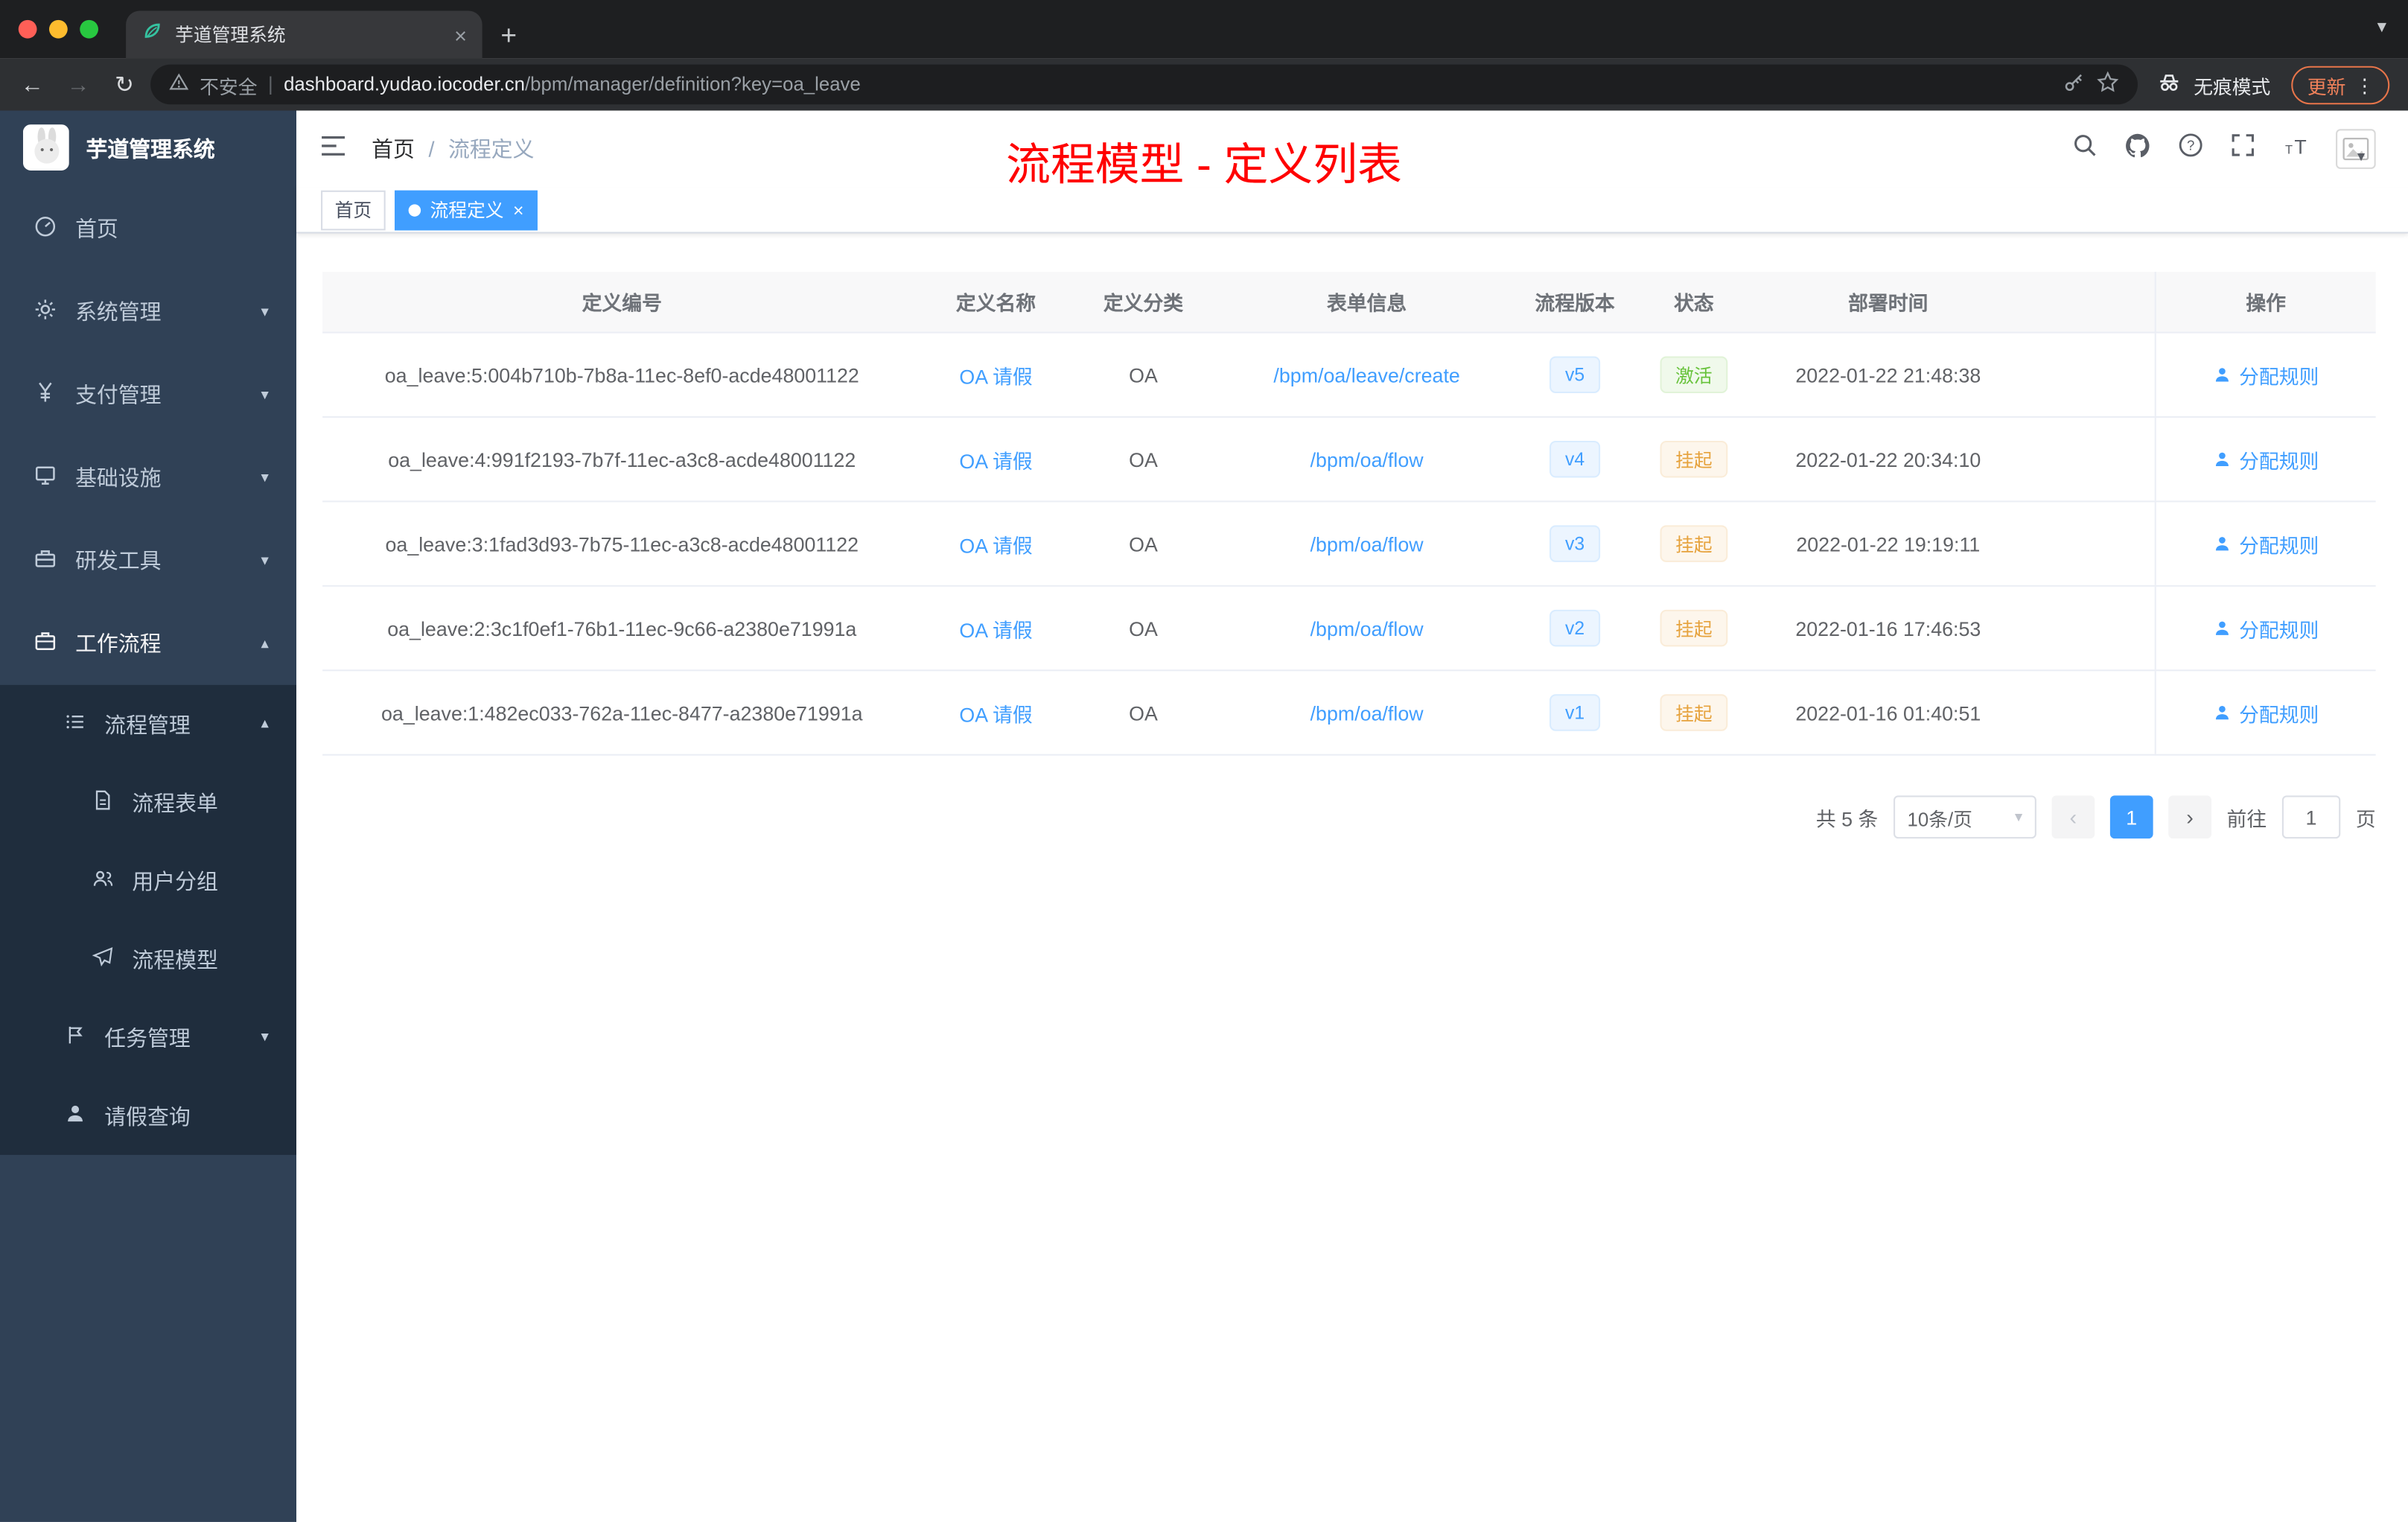  What do you see at coordinates (2108, 84) in the screenshot?
I see `bookmark-star-icon` at bounding box center [2108, 84].